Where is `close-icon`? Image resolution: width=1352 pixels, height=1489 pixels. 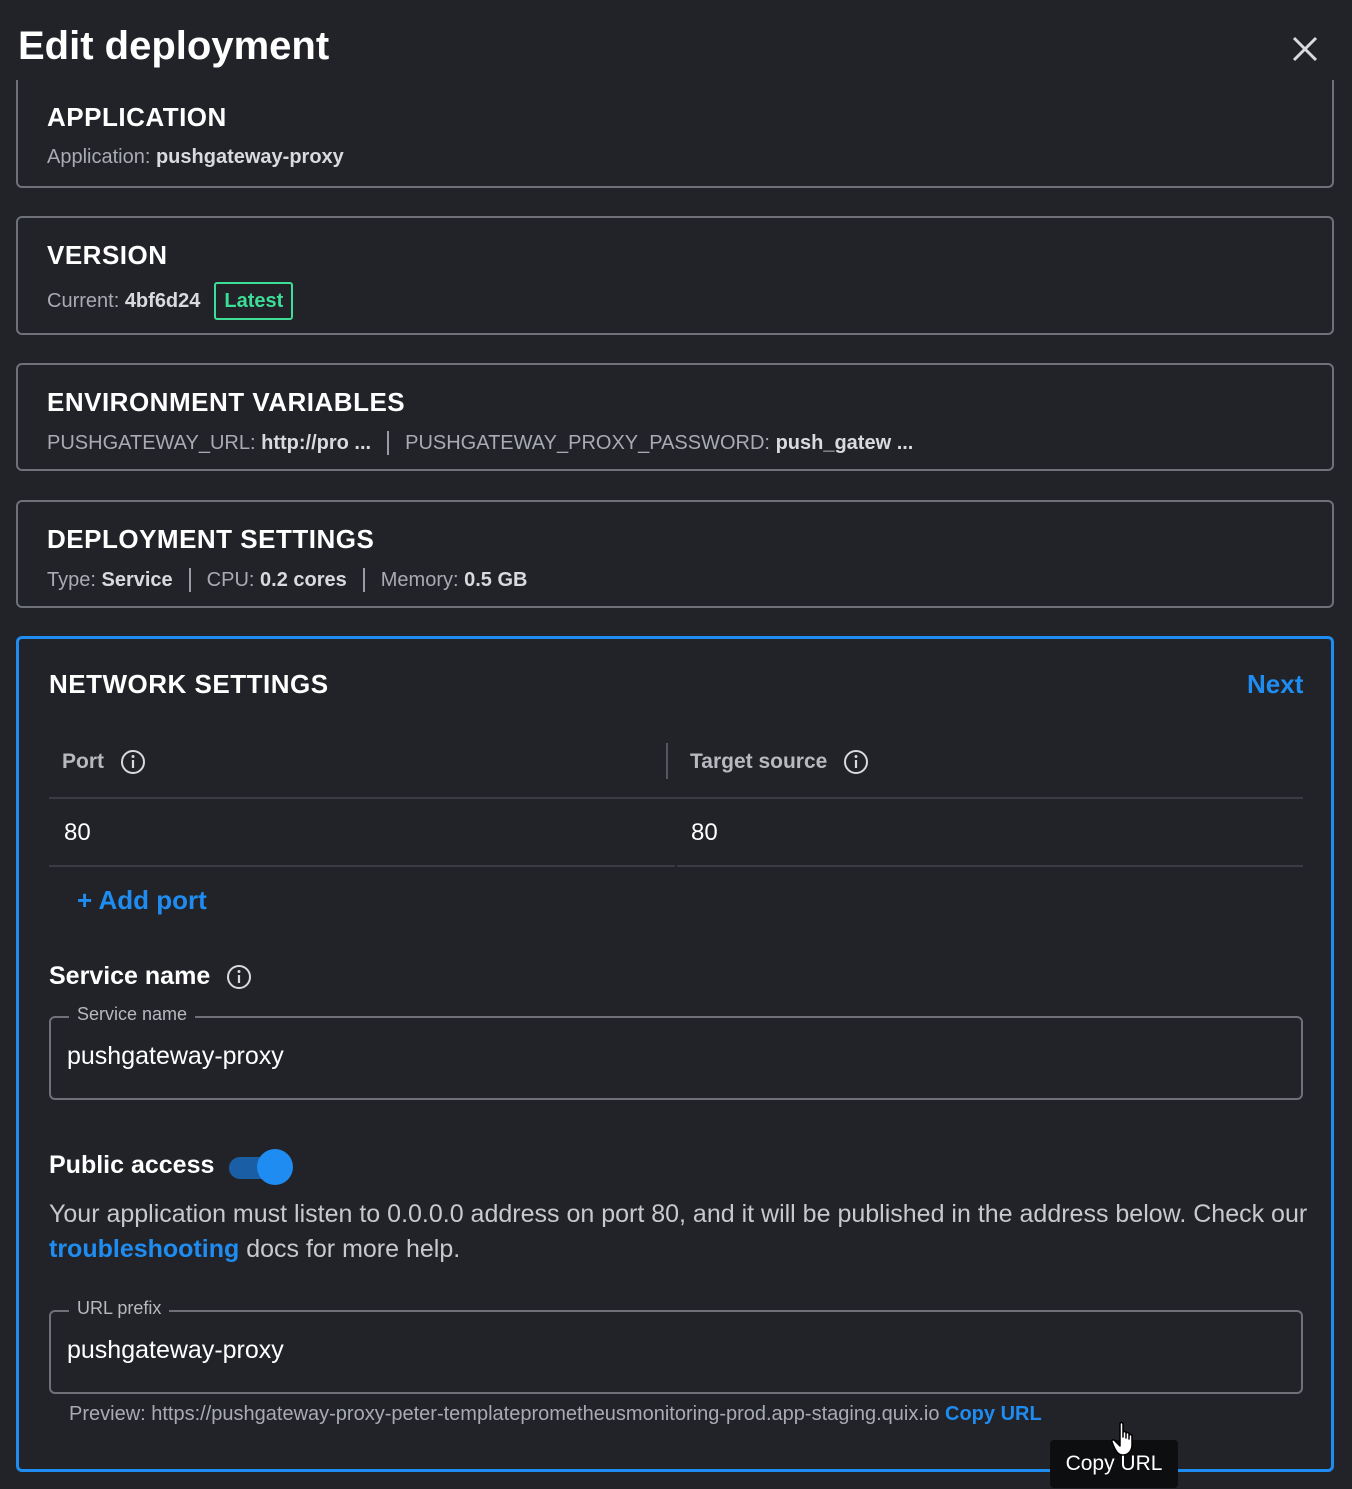
close-icon is located at coordinates (1305, 49).